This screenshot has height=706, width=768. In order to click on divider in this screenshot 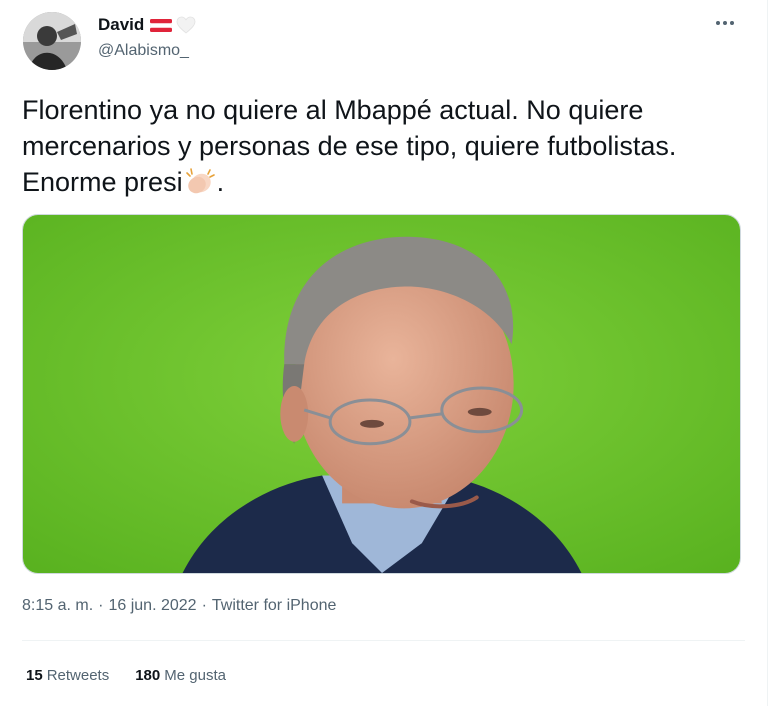, I will do `click(383, 640)`.